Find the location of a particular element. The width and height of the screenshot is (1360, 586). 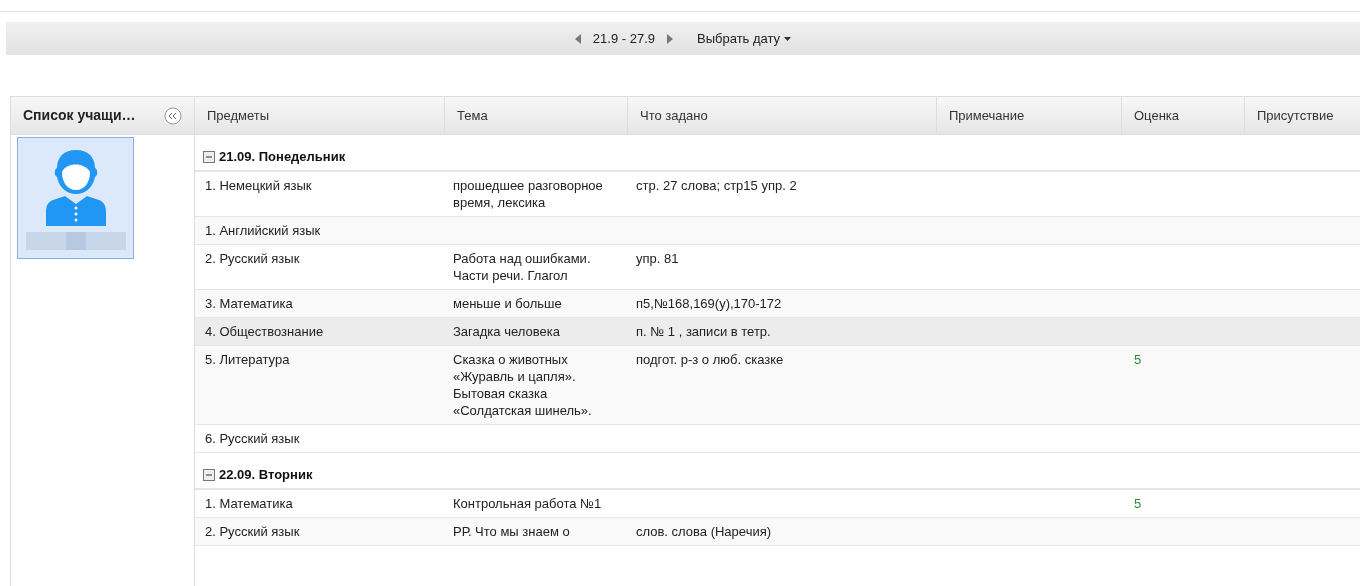

table-cell: стр. 27 слова; стр15 упр. 2 is located at coordinates (716, 185).